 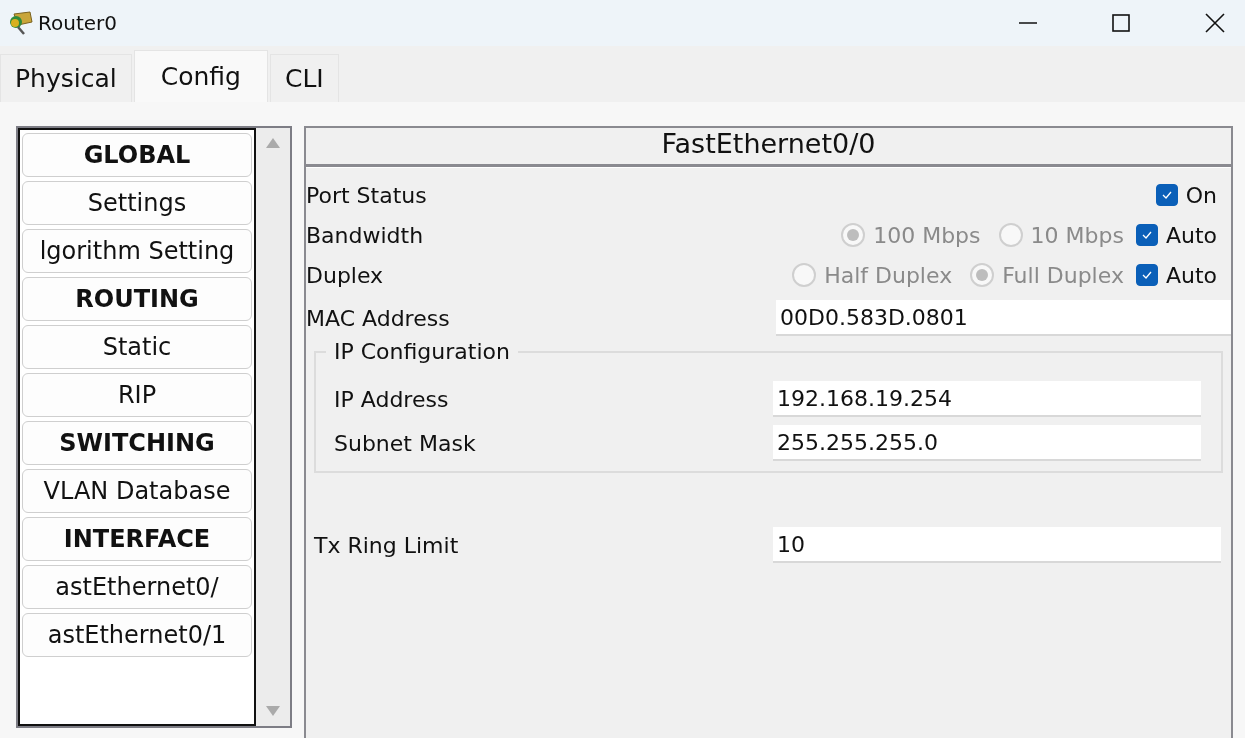 What do you see at coordinates (137, 155) in the screenshot?
I see `sidebar-header: GLOBAL` at bounding box center [137, 155].